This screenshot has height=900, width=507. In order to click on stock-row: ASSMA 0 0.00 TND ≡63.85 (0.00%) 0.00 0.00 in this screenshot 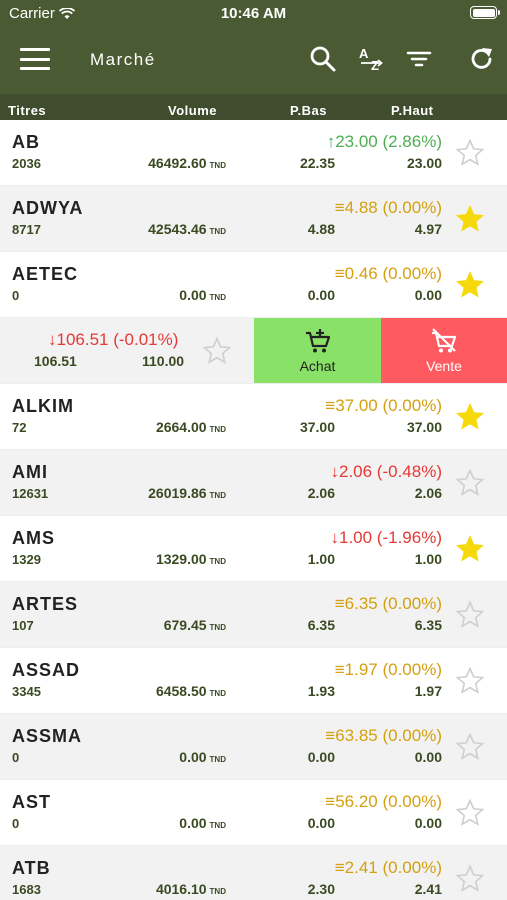, I will do `click(253, 747)`.